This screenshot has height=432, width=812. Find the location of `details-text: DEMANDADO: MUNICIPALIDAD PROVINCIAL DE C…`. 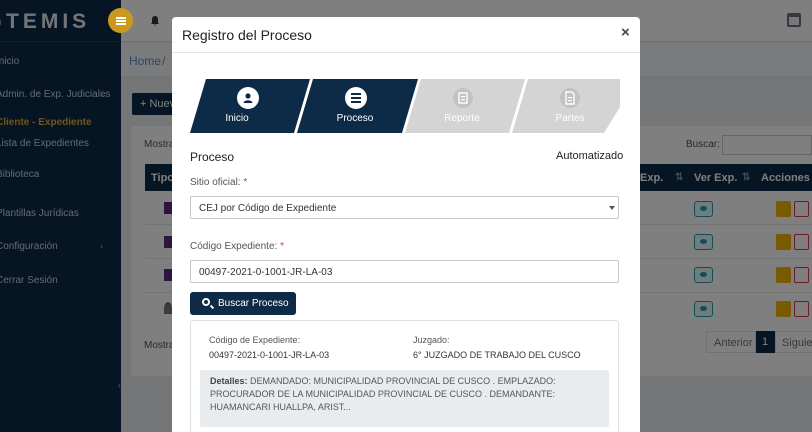

details-text: DEMANDADO: MUNICIPALIDAD PROVINCIAL DE C… is located at coordinates (383, 394).